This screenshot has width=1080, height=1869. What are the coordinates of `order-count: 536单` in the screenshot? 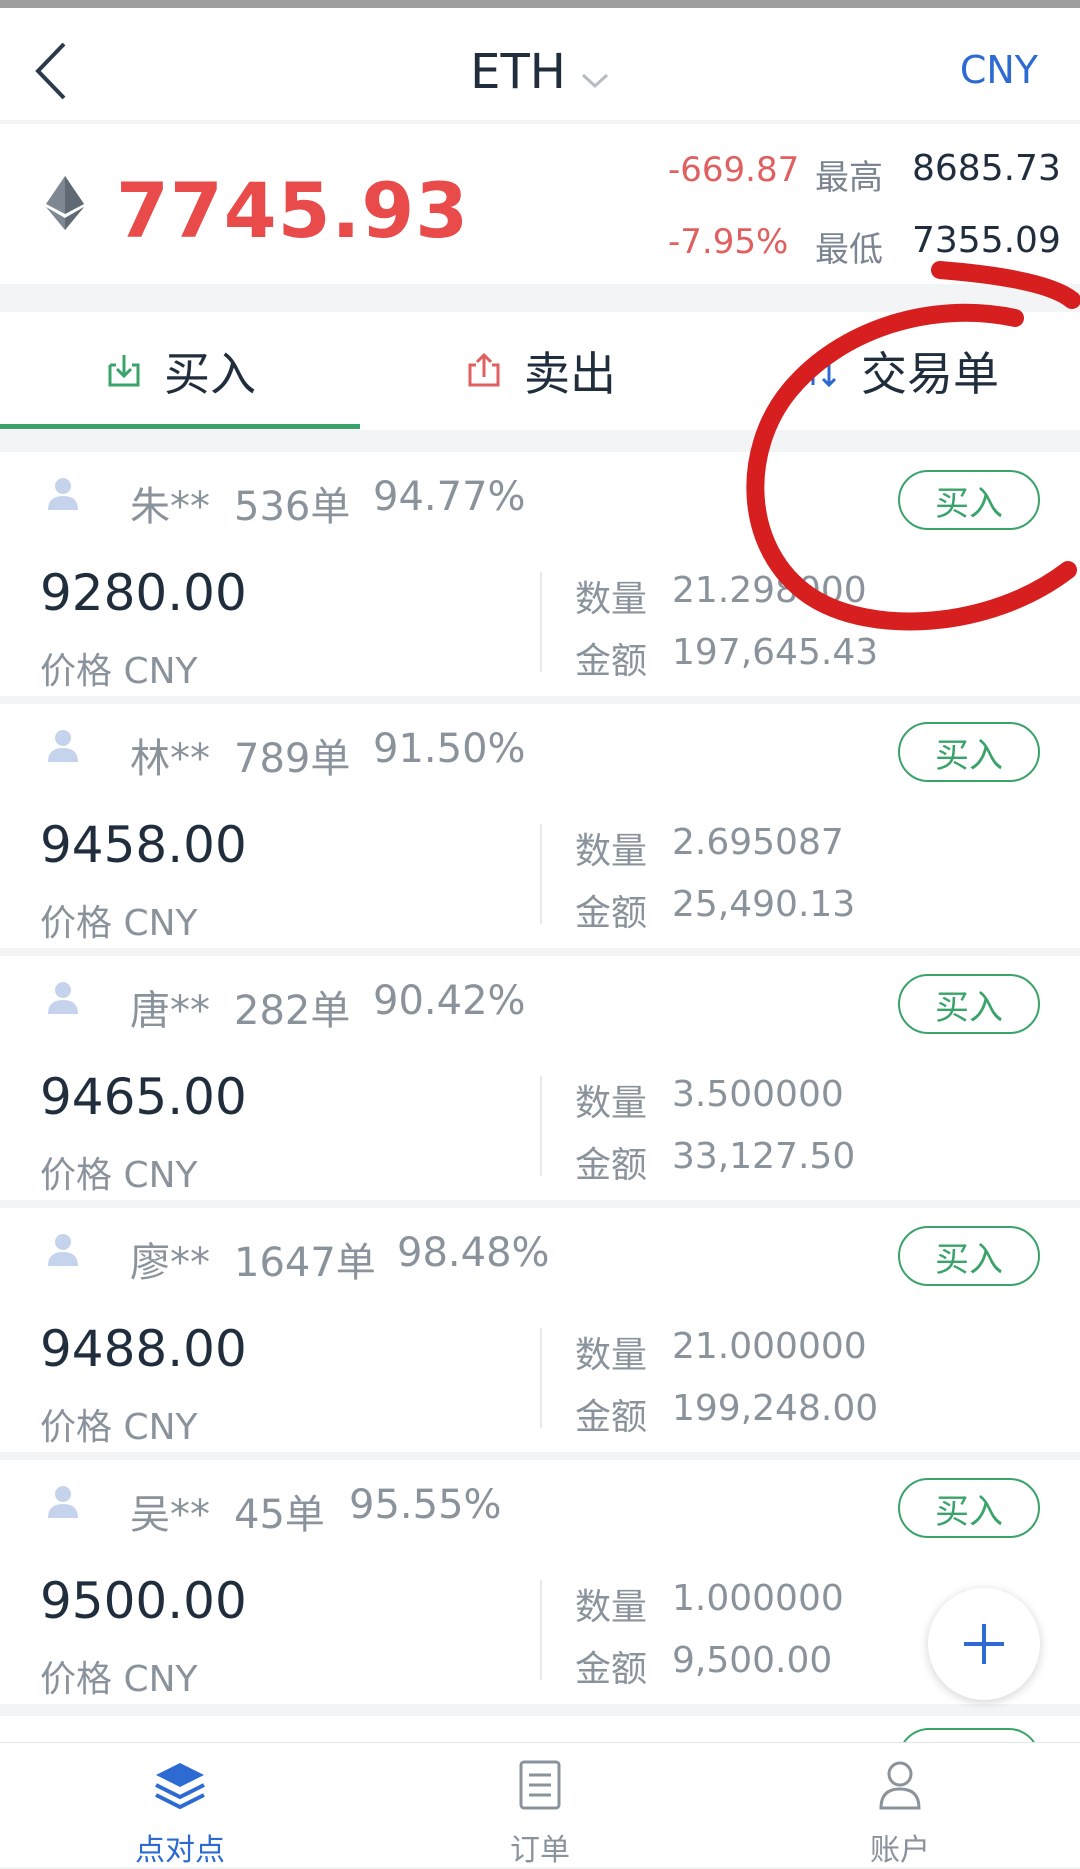 It's located at (292, 507).